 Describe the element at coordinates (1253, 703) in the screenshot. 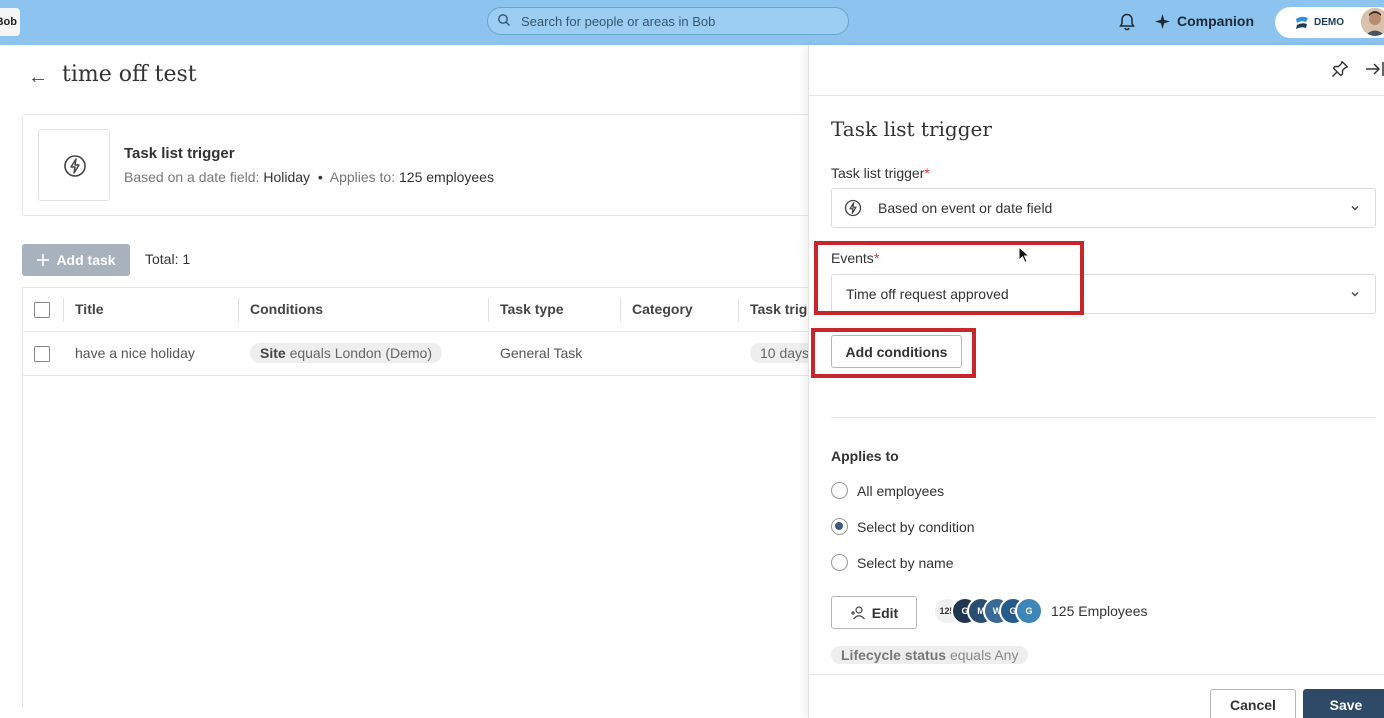

I see `cancel-button: Cancel` at that location.